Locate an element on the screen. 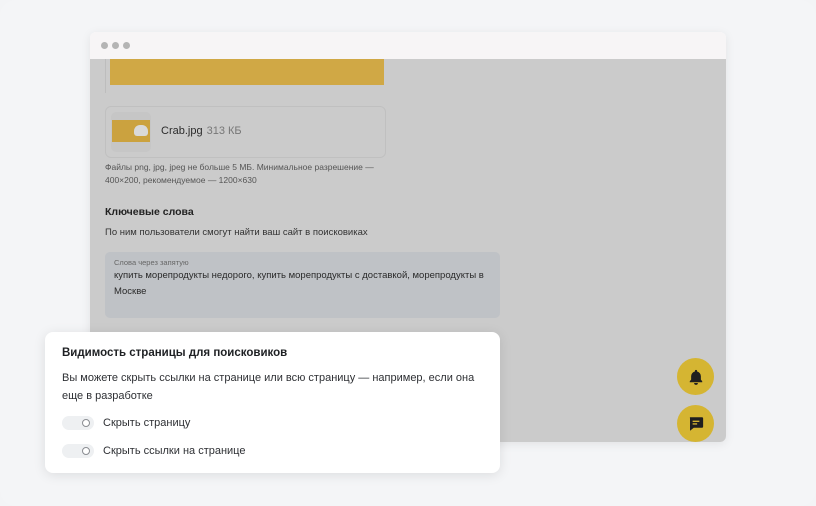 Image resolution: width=816 pixels, height=506 pixels. hide-page-label: Скрыть страницу is located at coordinates (147, 423).